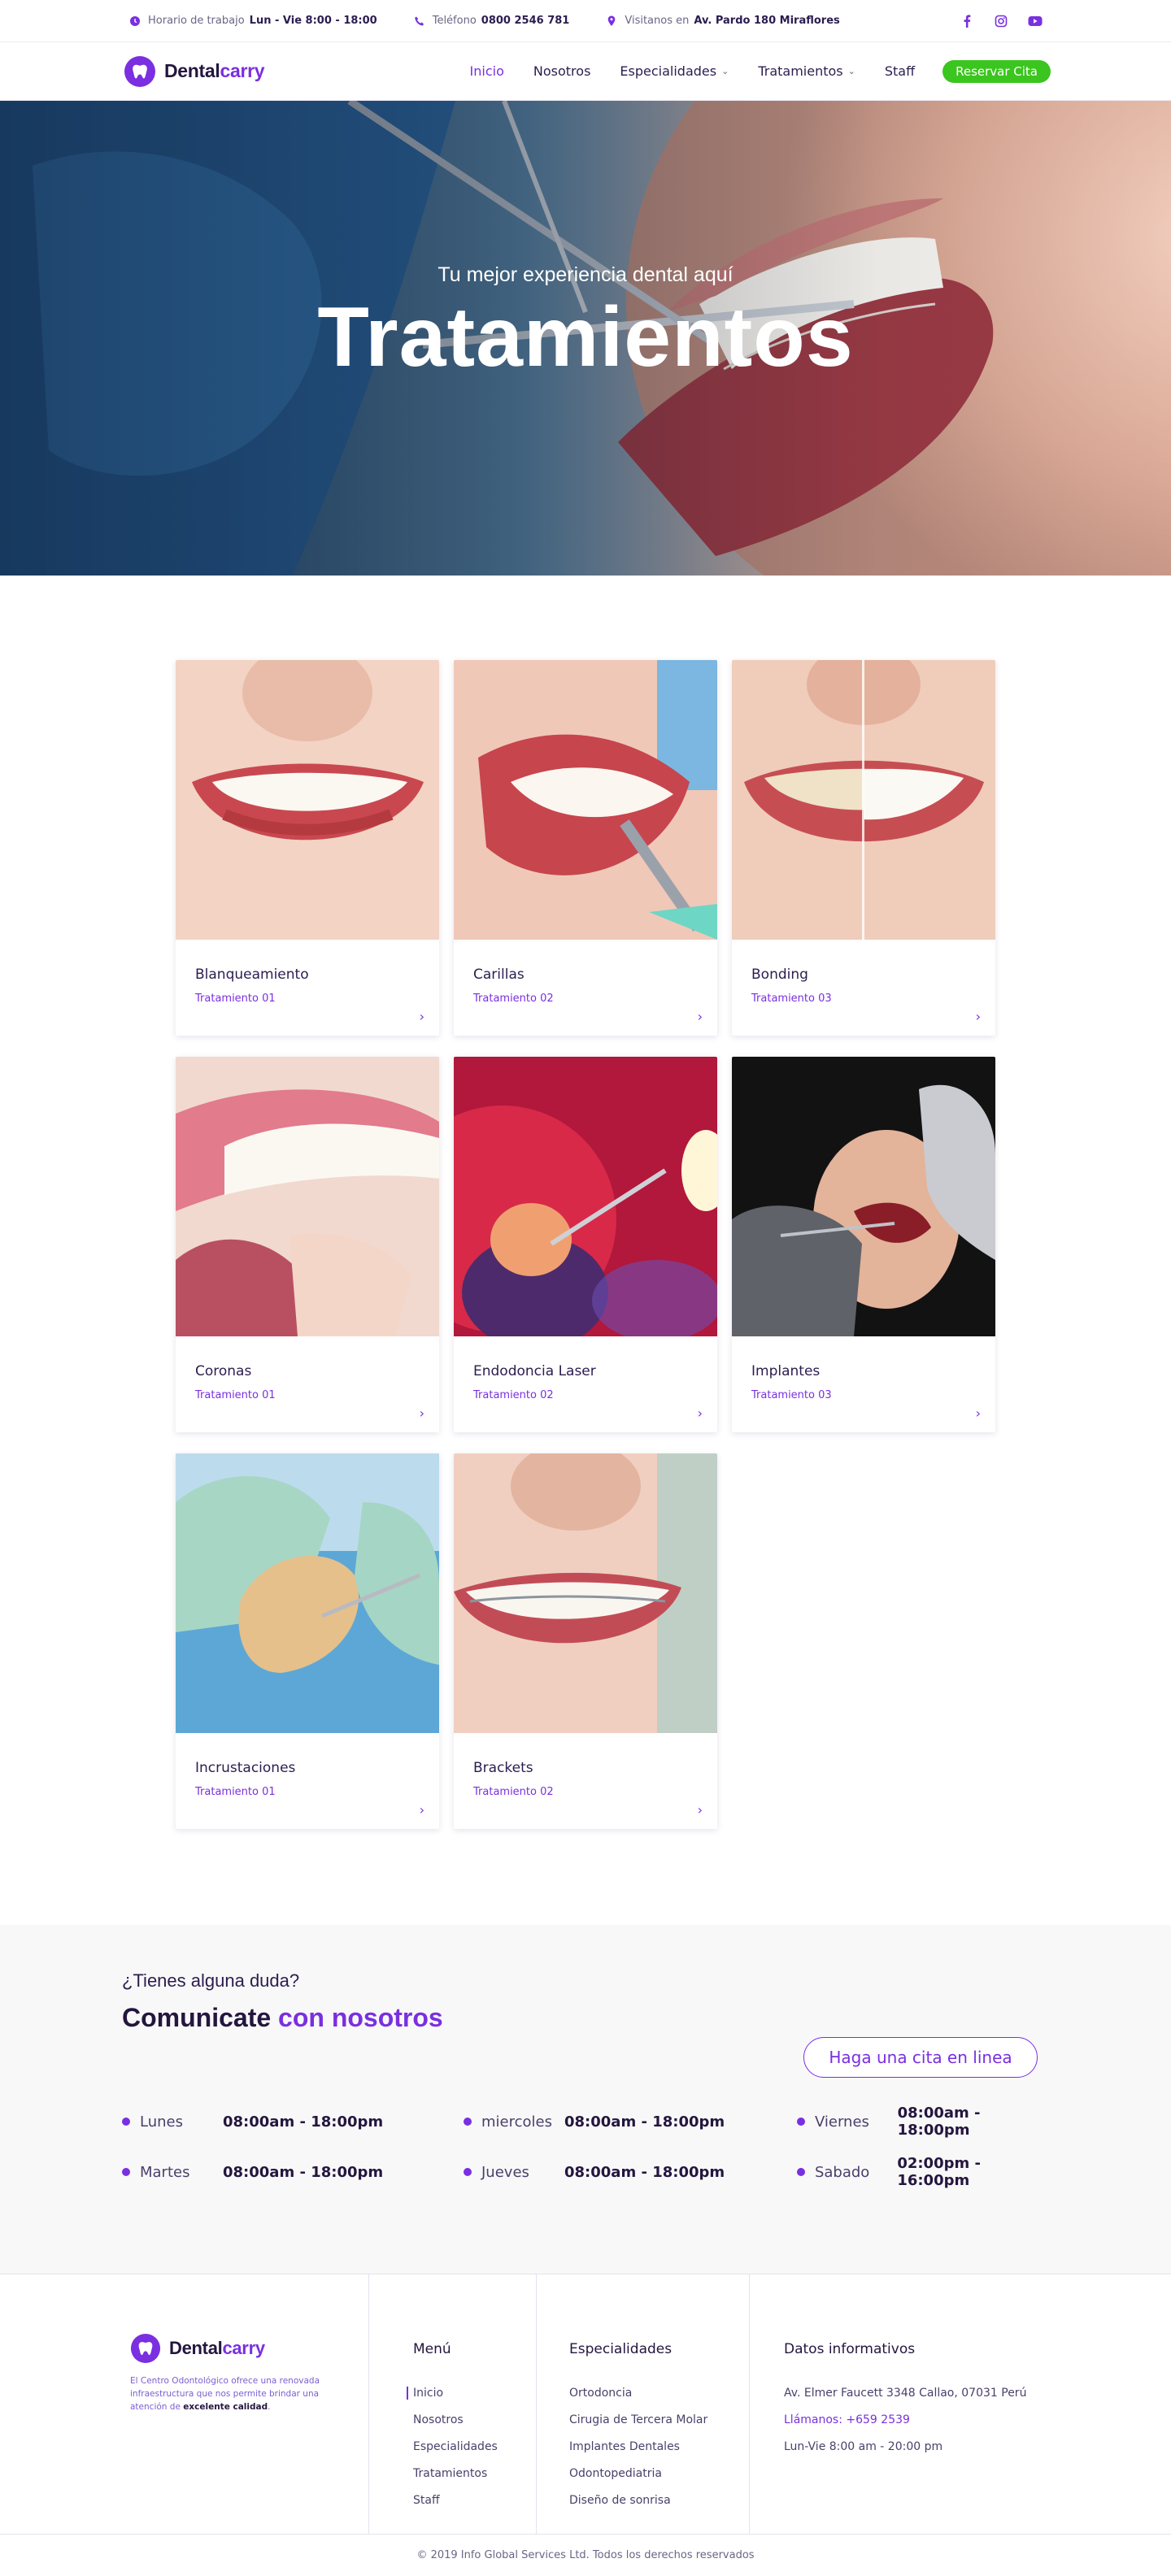 Image resolution: width=1171 pixels, height=2576 pixels. I want to click on treatment-name: Implantes, so click(786, 1371).